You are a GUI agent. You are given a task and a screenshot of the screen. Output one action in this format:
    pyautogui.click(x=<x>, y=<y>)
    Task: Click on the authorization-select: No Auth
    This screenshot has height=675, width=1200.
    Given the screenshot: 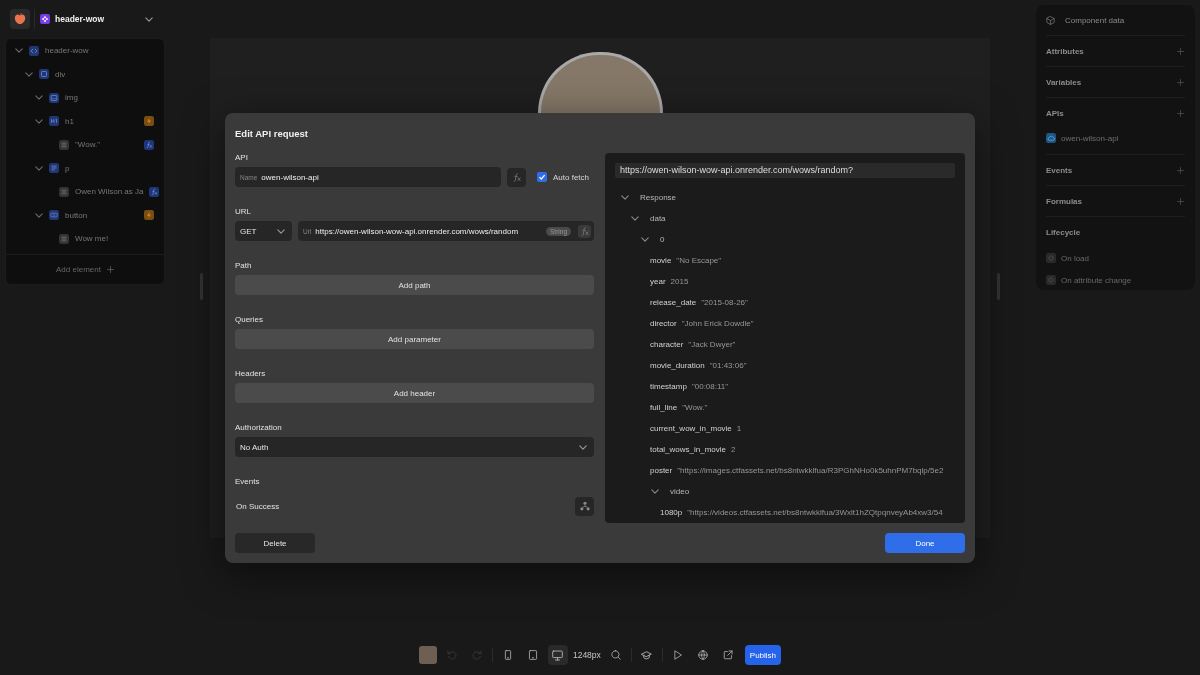 What is the action you would take?
    pyautogui.click(x=414, y=447)
    